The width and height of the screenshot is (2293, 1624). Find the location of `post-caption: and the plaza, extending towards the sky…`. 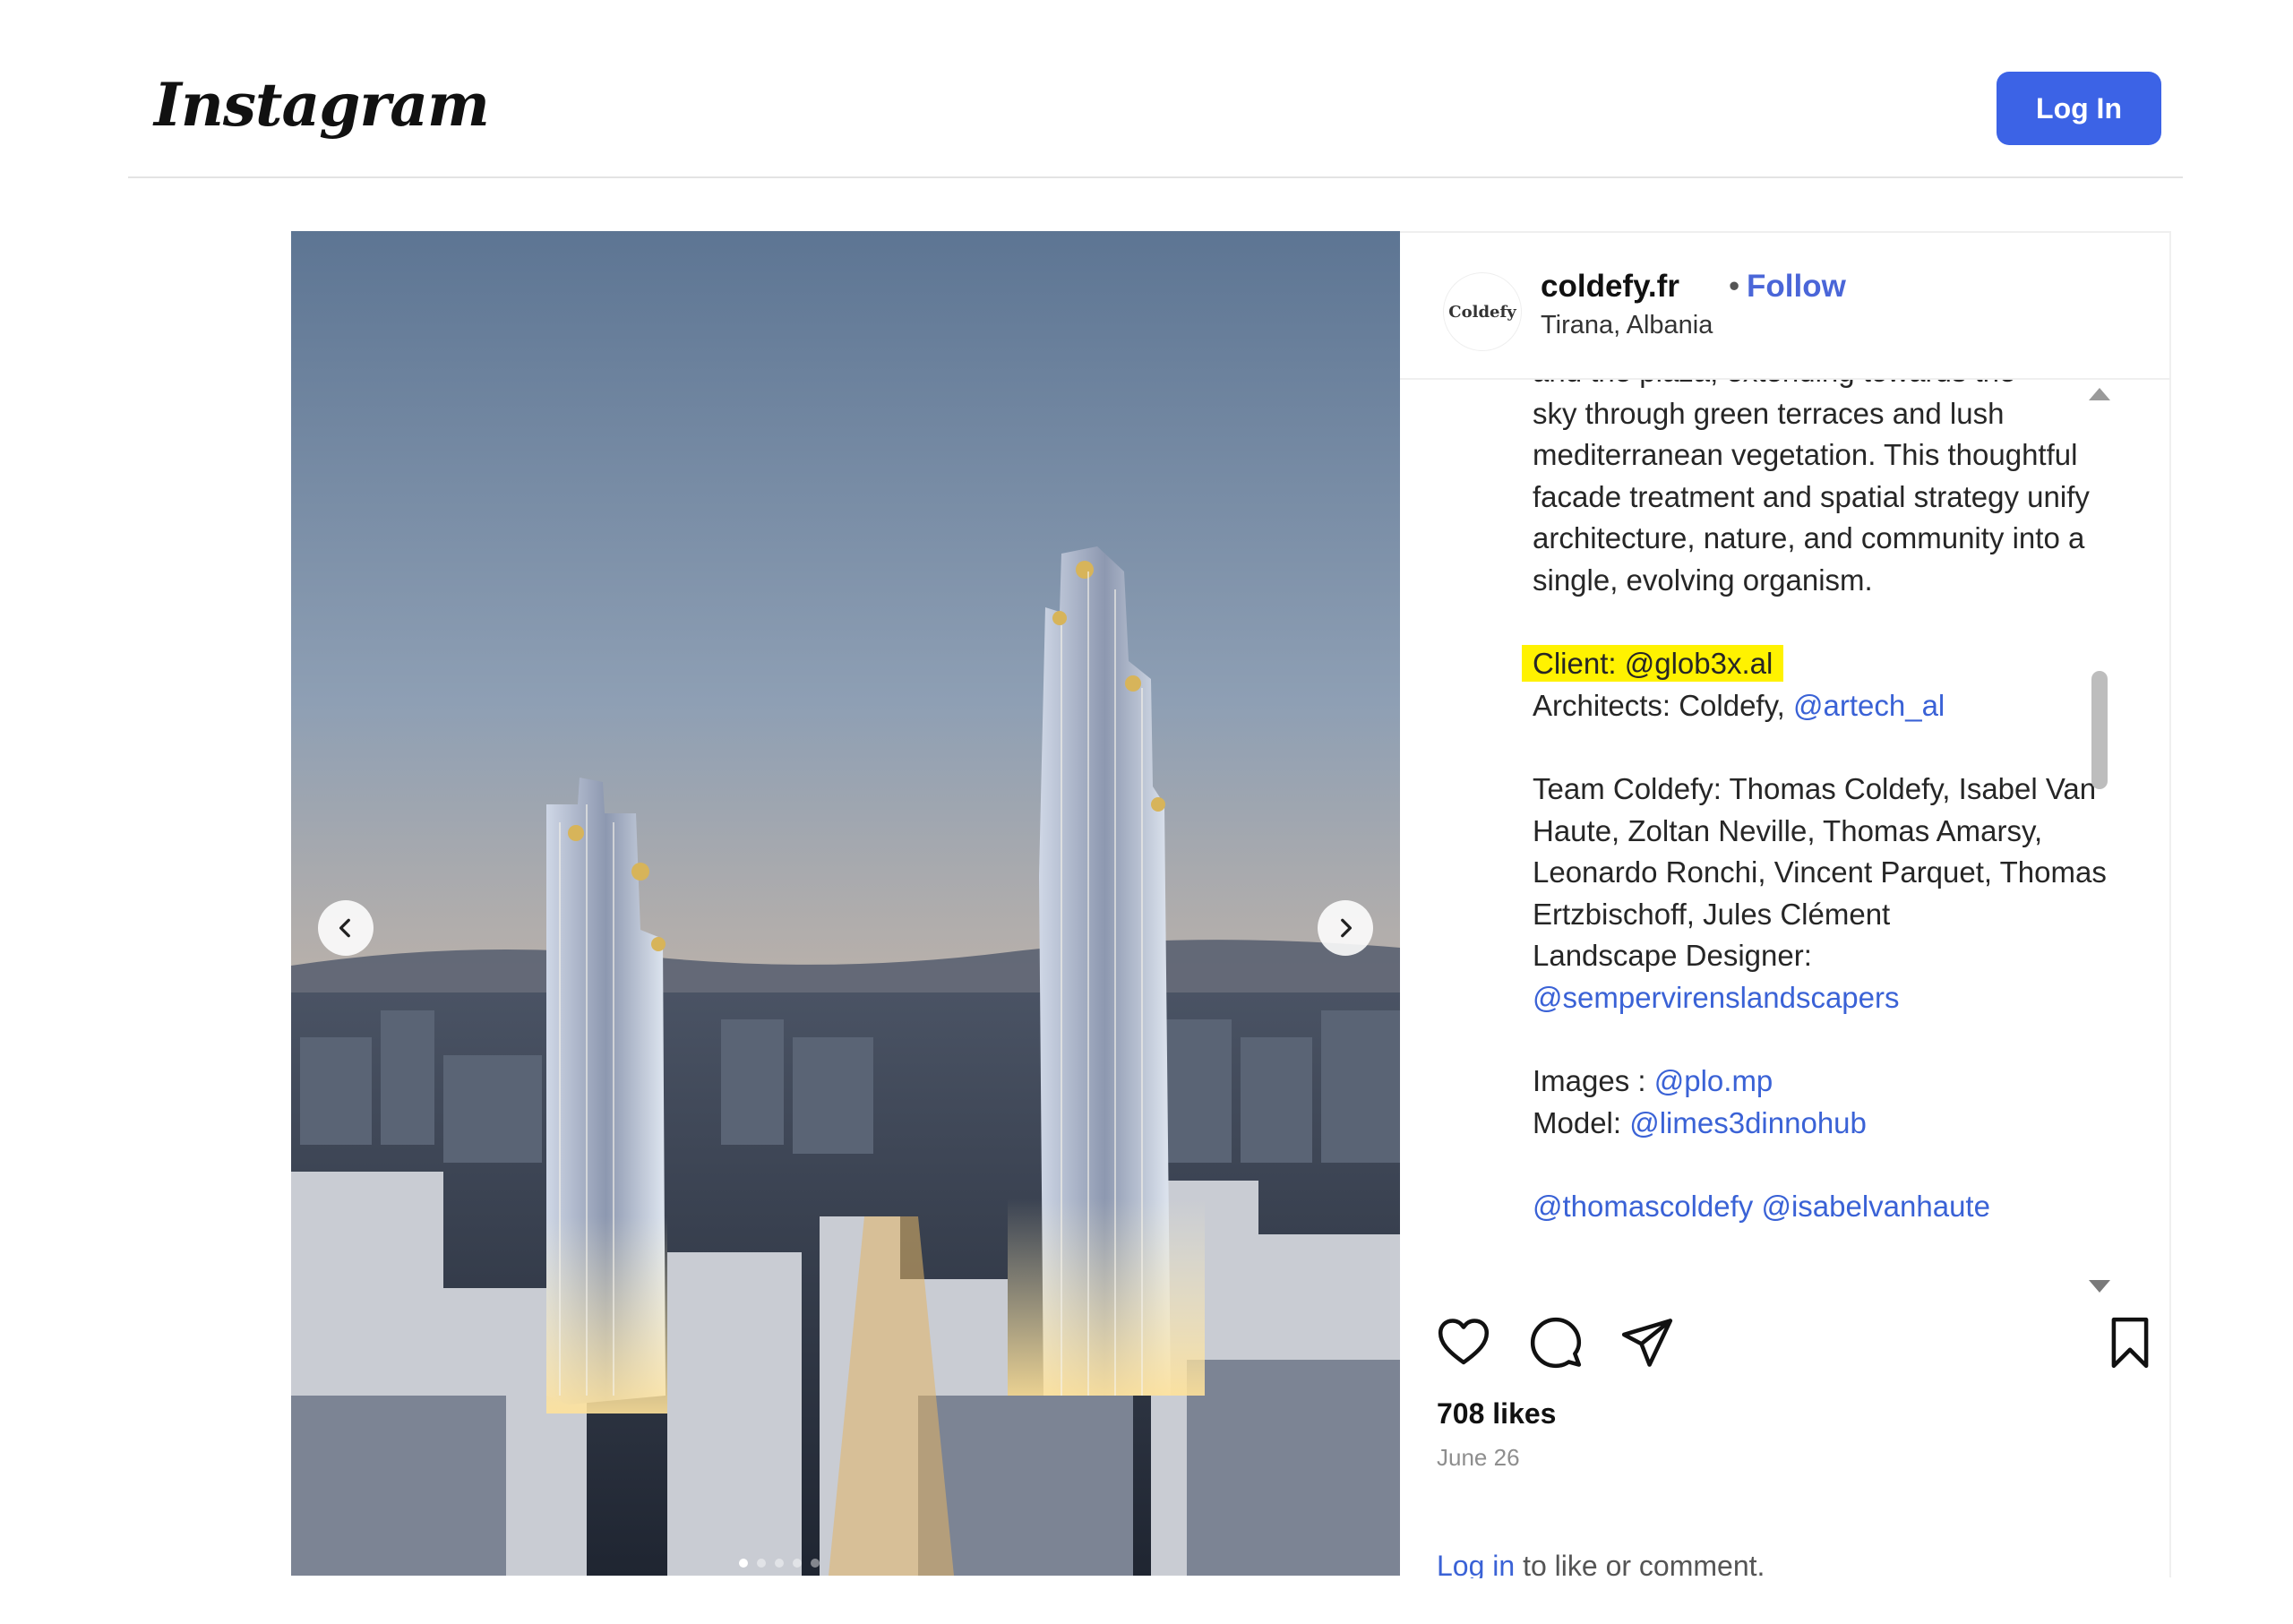

post-caption: and the plaza, extending towards the sky… is located at coordinates (1823, 804).